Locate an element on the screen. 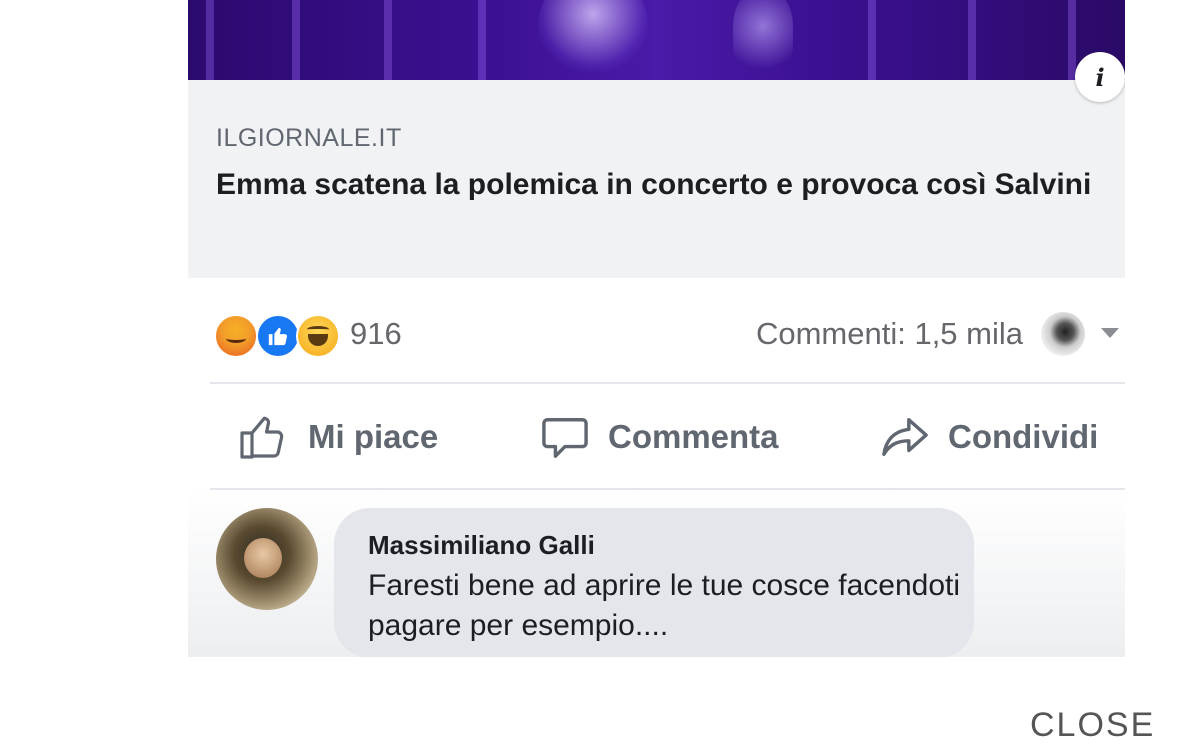 This screenshot has height=745, width=1200. chevron-down-icon is located at coordinates (1110, 333).